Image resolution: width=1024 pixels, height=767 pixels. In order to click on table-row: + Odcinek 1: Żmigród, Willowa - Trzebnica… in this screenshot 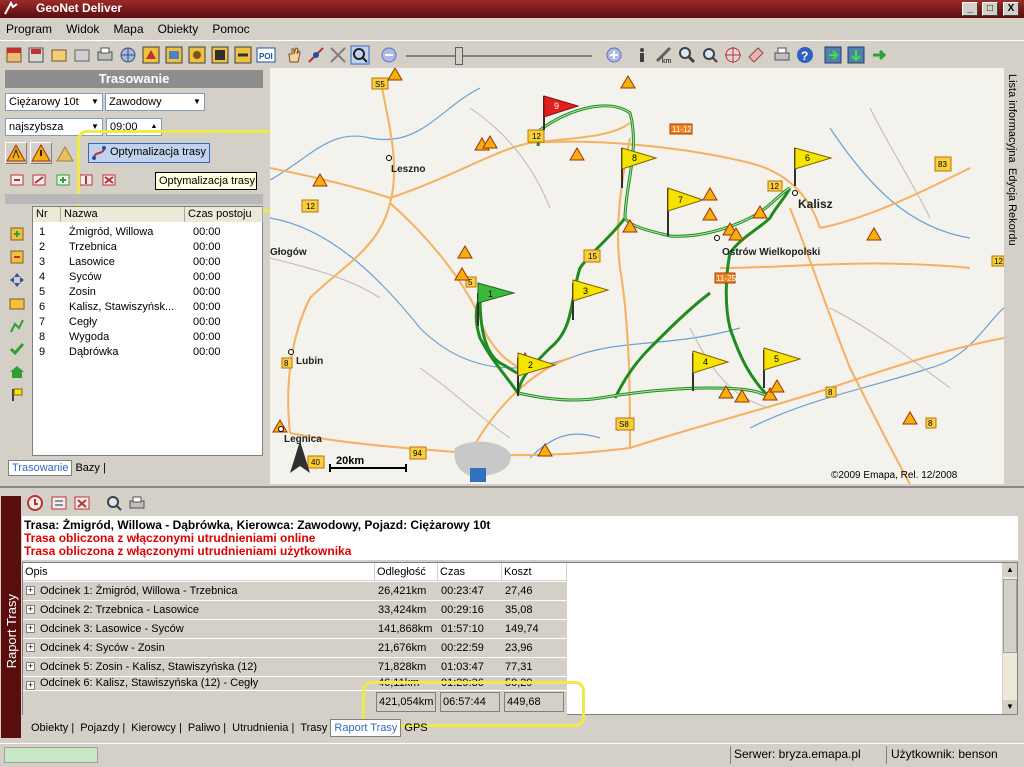, I will do `click(295, 591)`.